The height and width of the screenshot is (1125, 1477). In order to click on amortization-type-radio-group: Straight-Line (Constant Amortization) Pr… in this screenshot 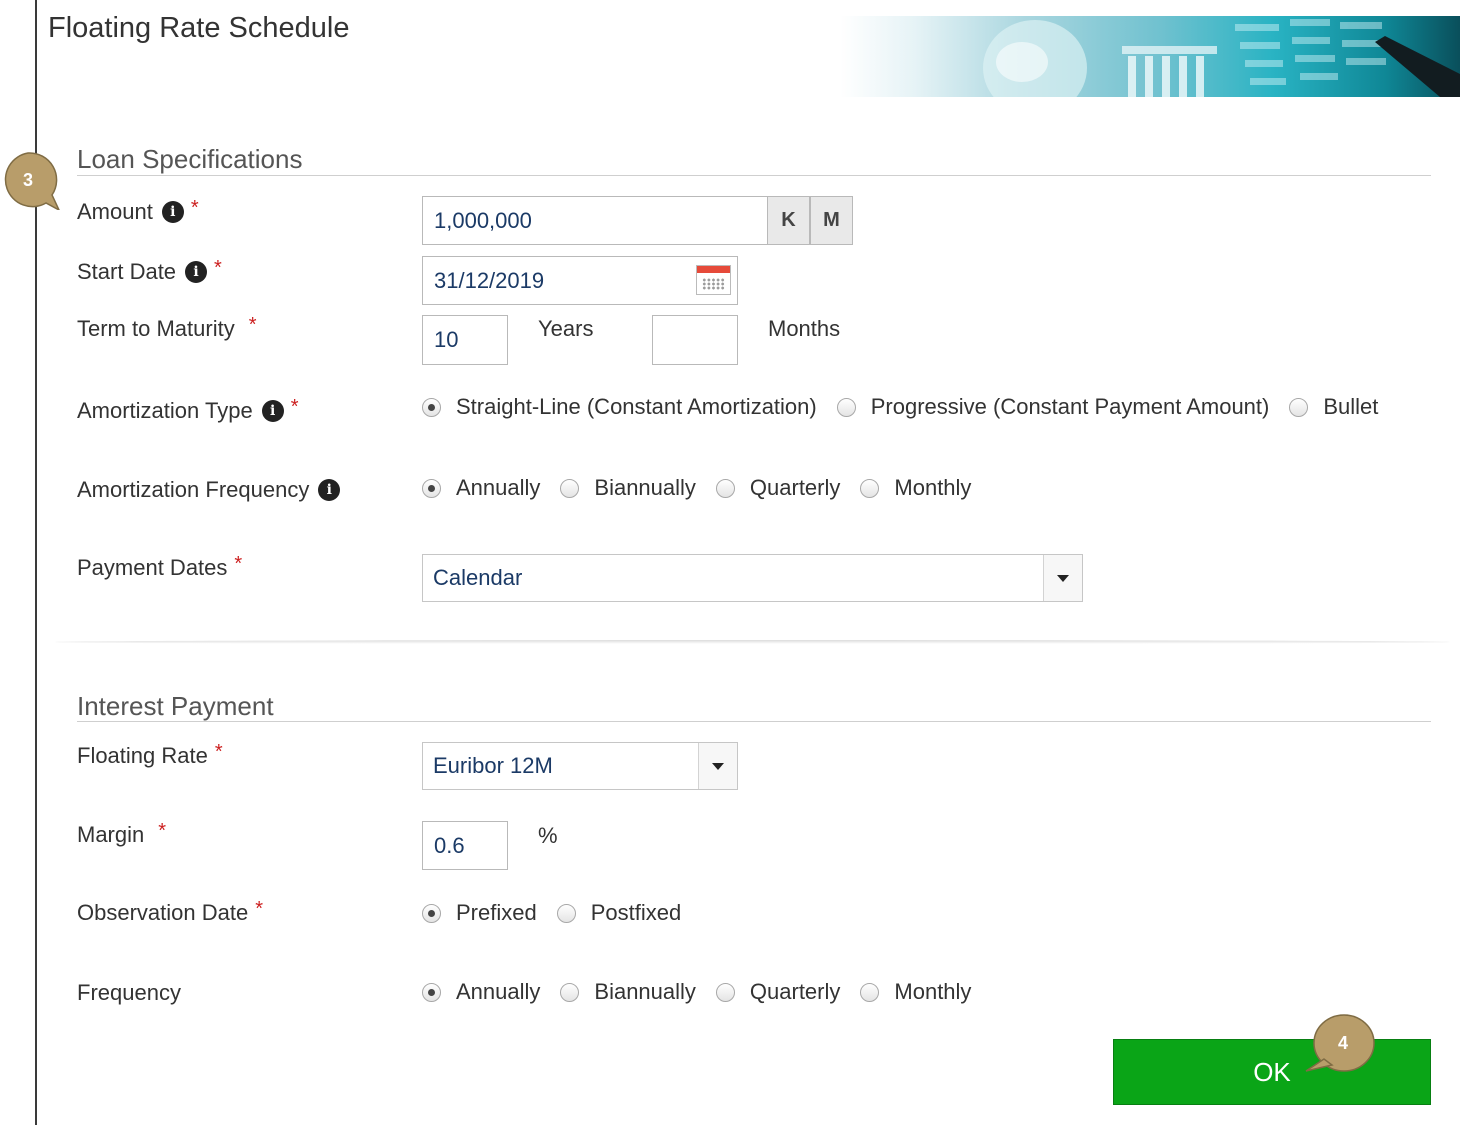, I will do `click(910, 407)`.